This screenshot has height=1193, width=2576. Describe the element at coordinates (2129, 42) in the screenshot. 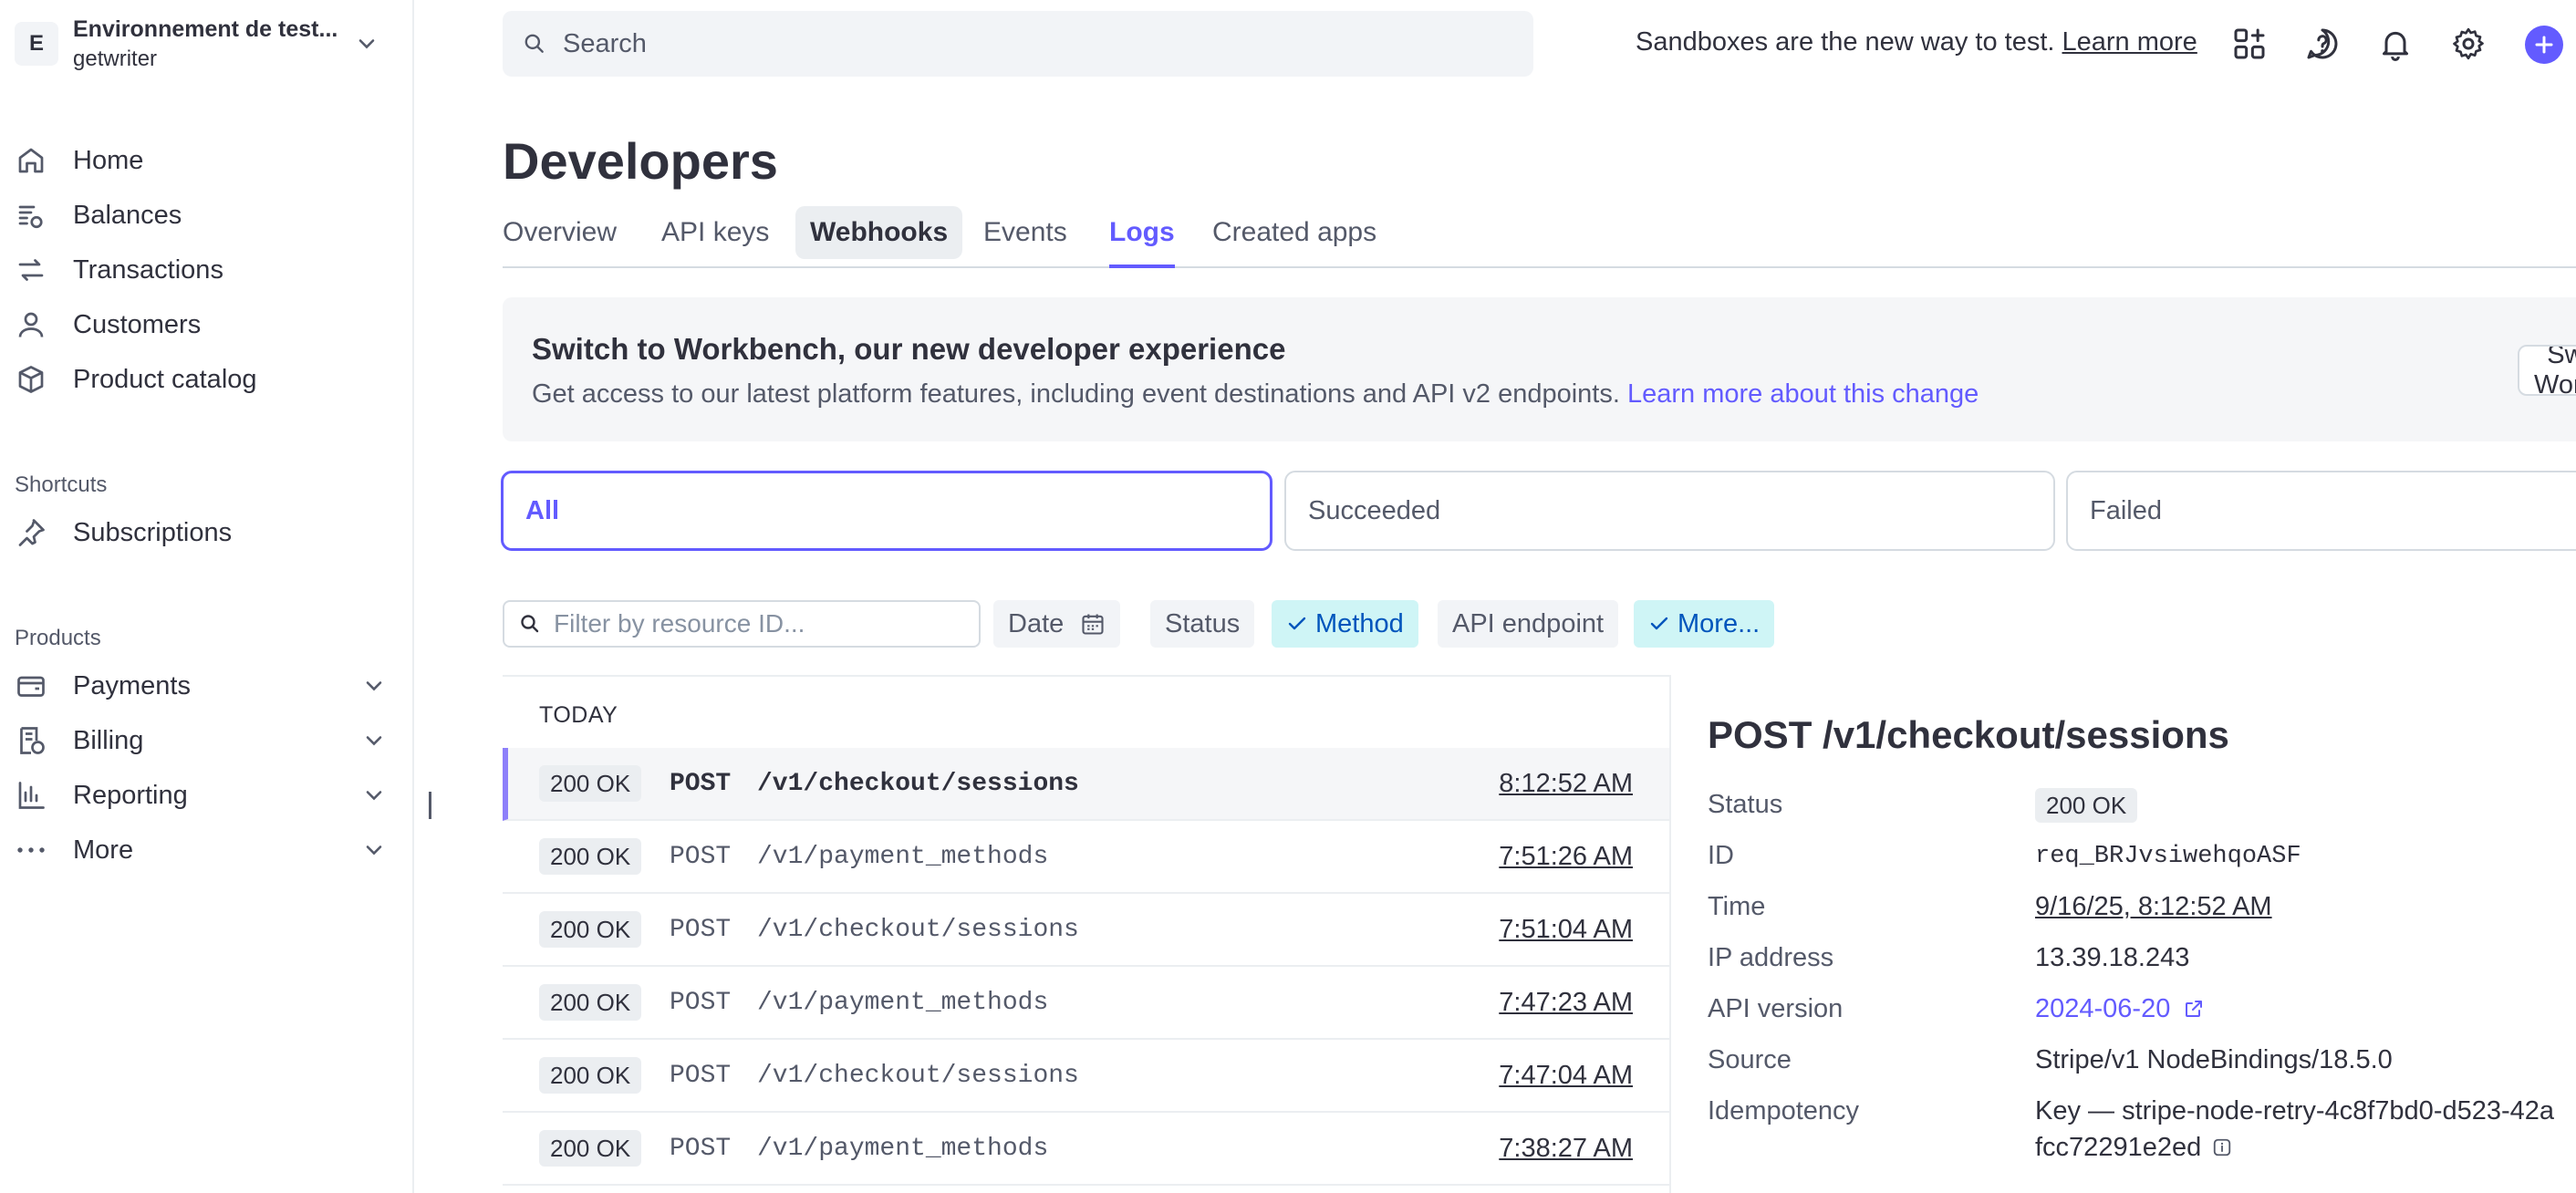

I see `learn-more-link: Learn more` at that location.